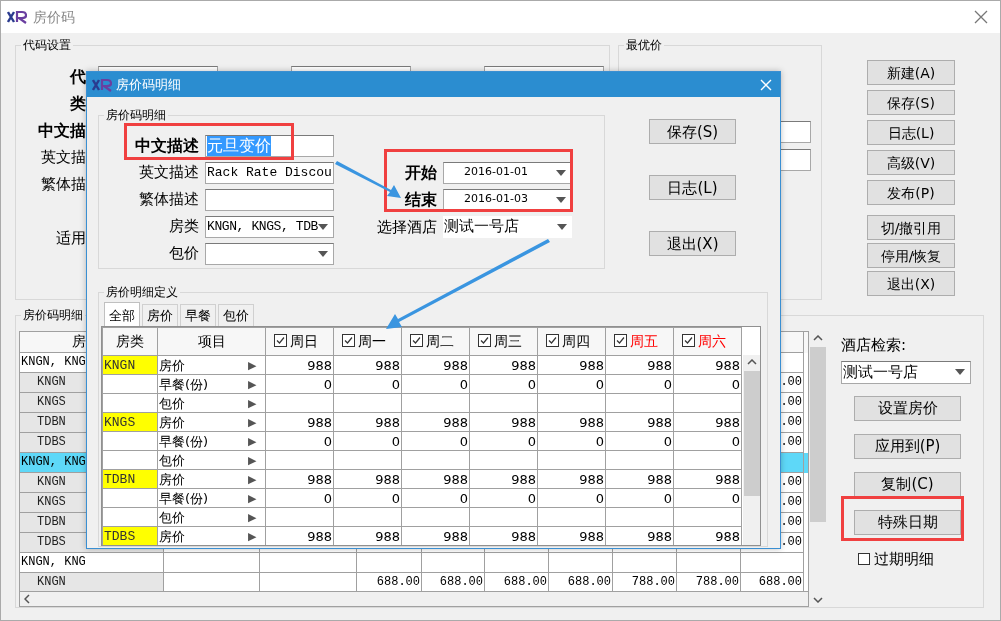  Describe the element at coordinates (407, 226) in the screenshot. I see `field-label: 选择酒店` at that location.